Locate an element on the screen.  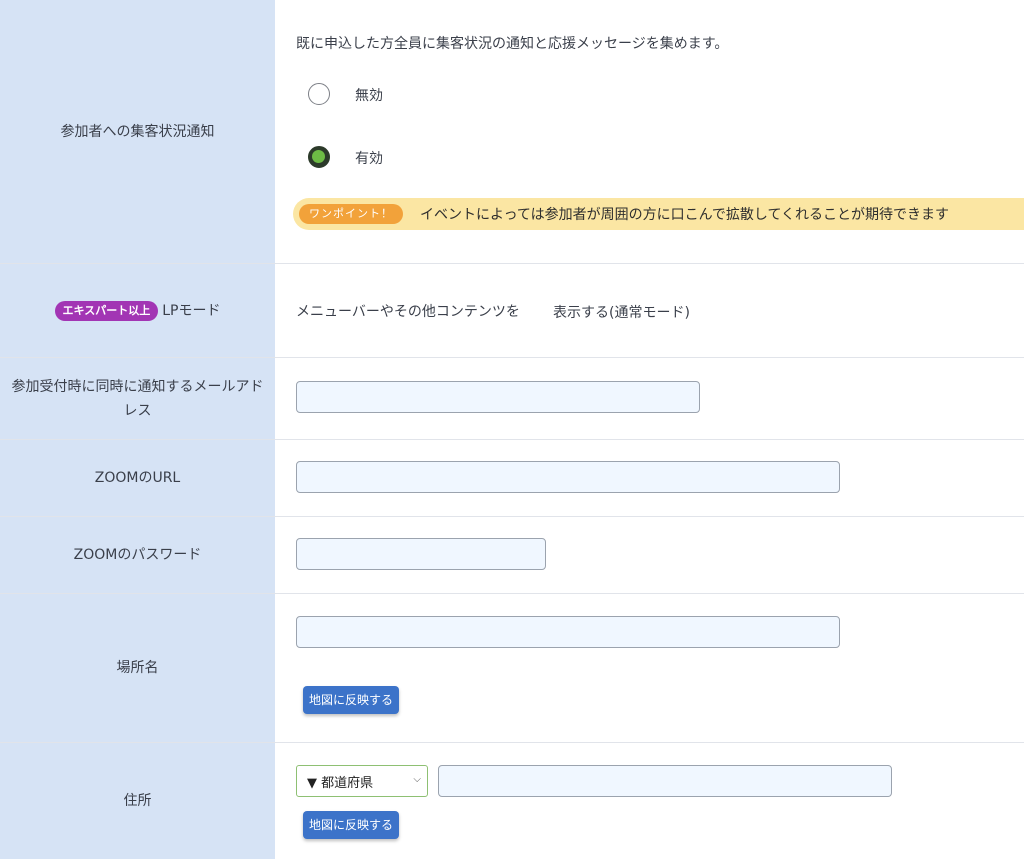
place-name-input is located at coordinates (568, 632).